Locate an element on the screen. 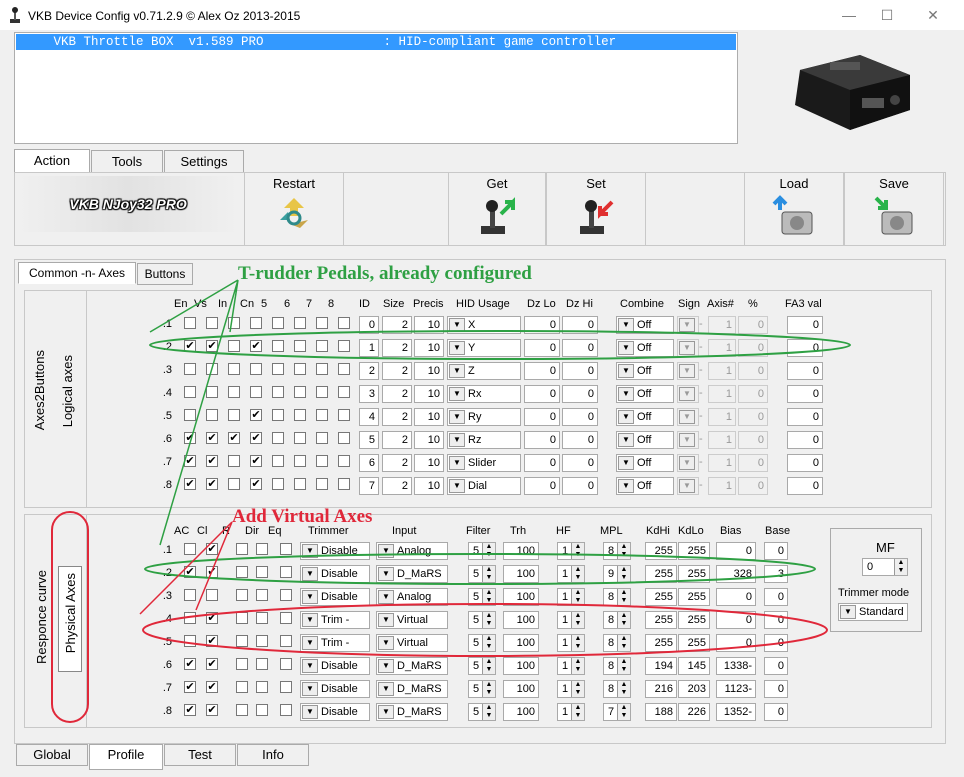  id-field: 1 is located at coordinates (369, 348).